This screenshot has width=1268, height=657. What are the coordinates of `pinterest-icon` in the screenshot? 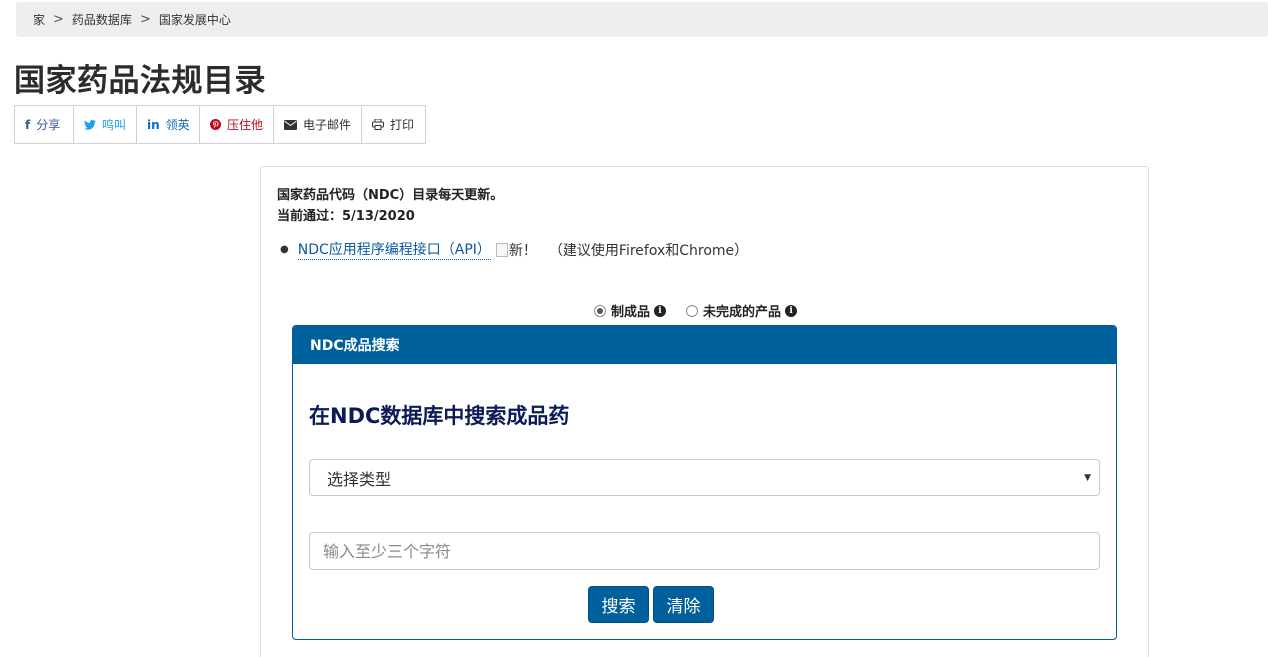 It's located at (215, 124).